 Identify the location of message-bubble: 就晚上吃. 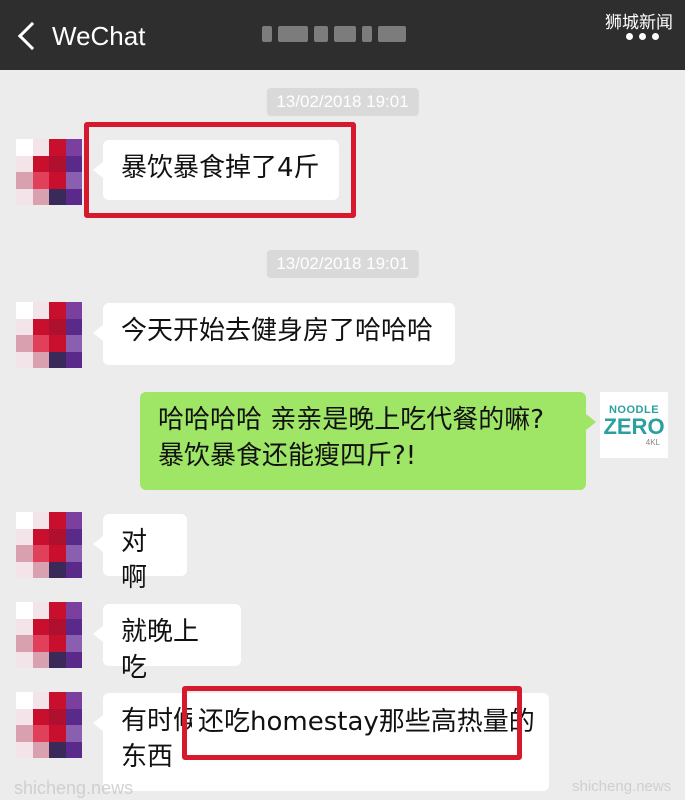
(167, 643).